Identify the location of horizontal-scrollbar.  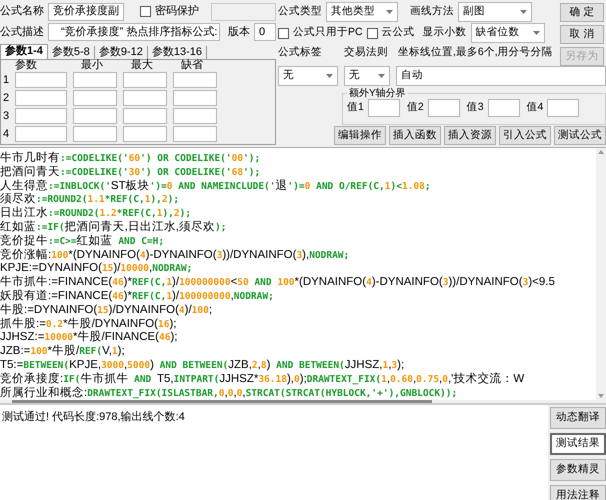
(222, 402).